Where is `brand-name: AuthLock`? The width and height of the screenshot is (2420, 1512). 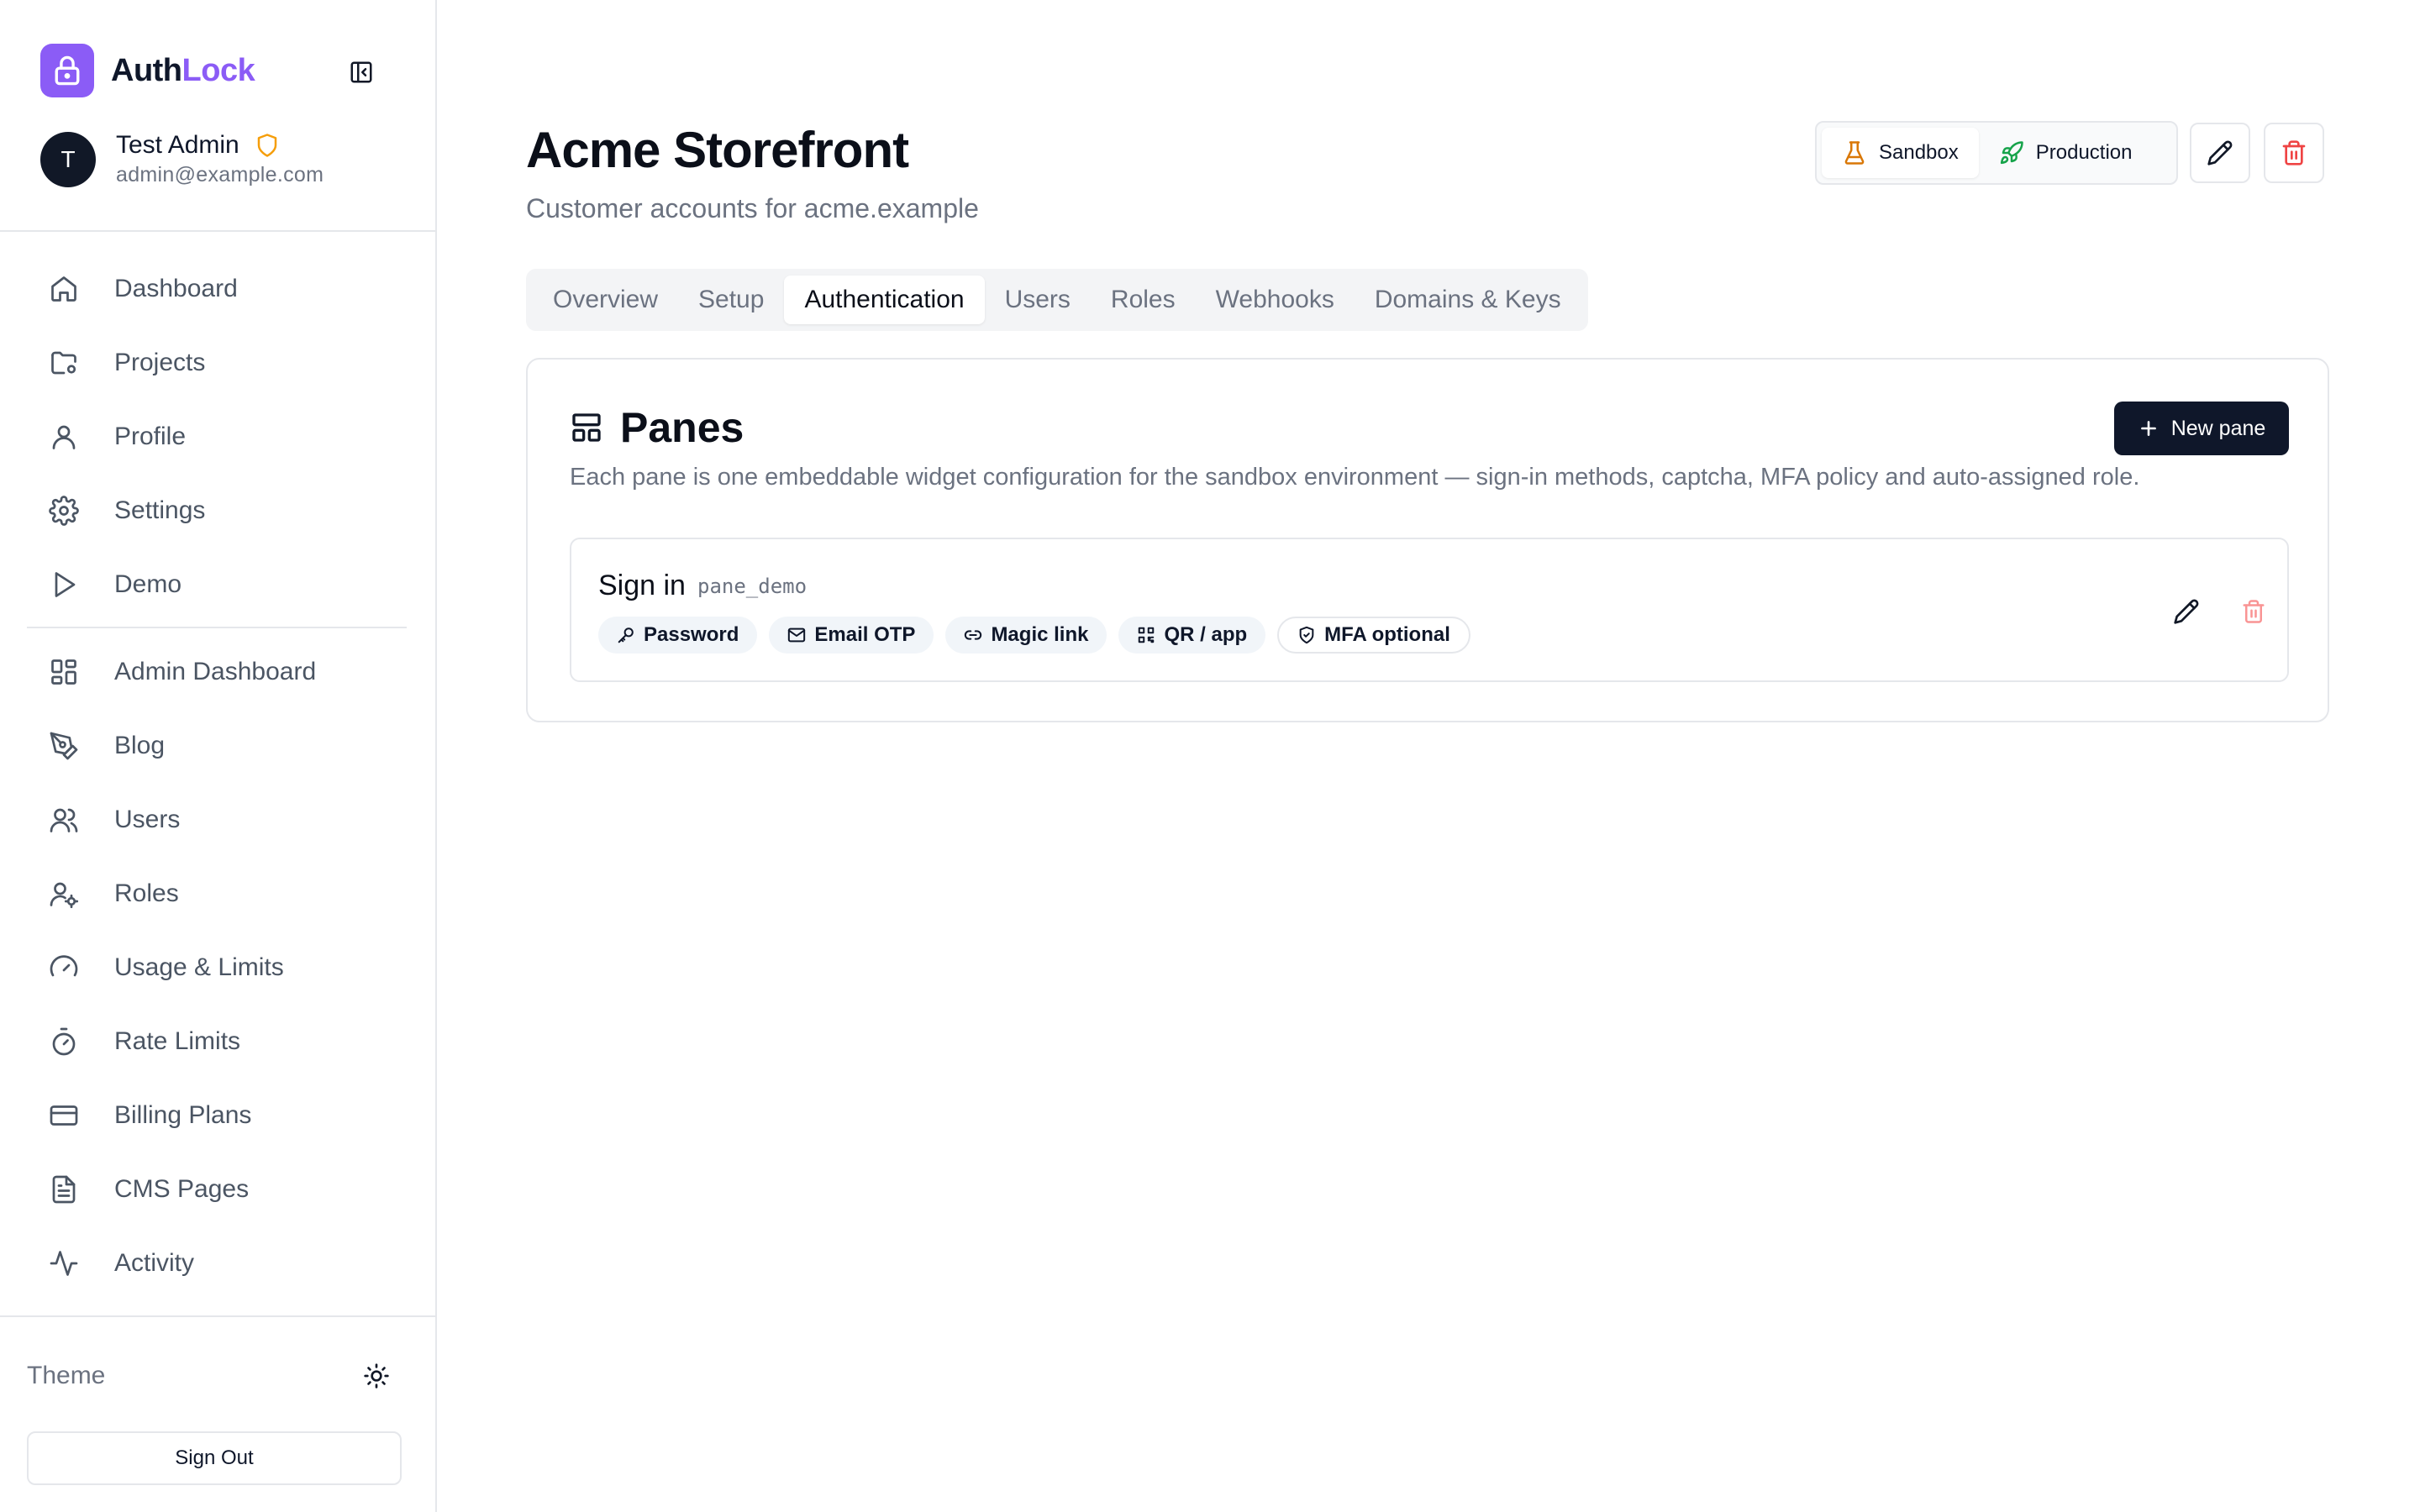
brand-name: AuthLock is located at coordinates (183, 70).